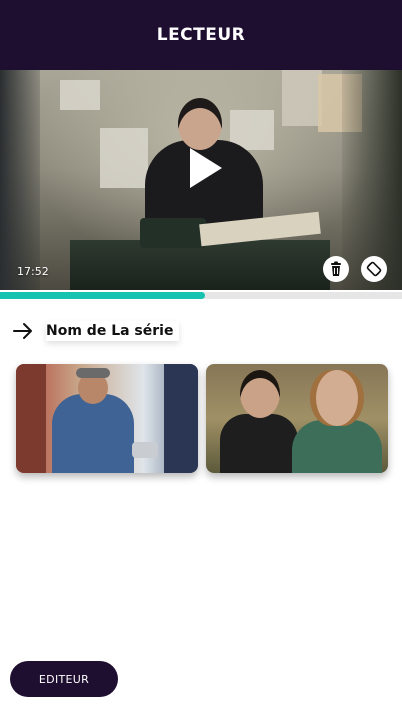 The height and width of the screenshot is (715, 402). I want to click on app-header: LECTEUR, so click(201, 35).